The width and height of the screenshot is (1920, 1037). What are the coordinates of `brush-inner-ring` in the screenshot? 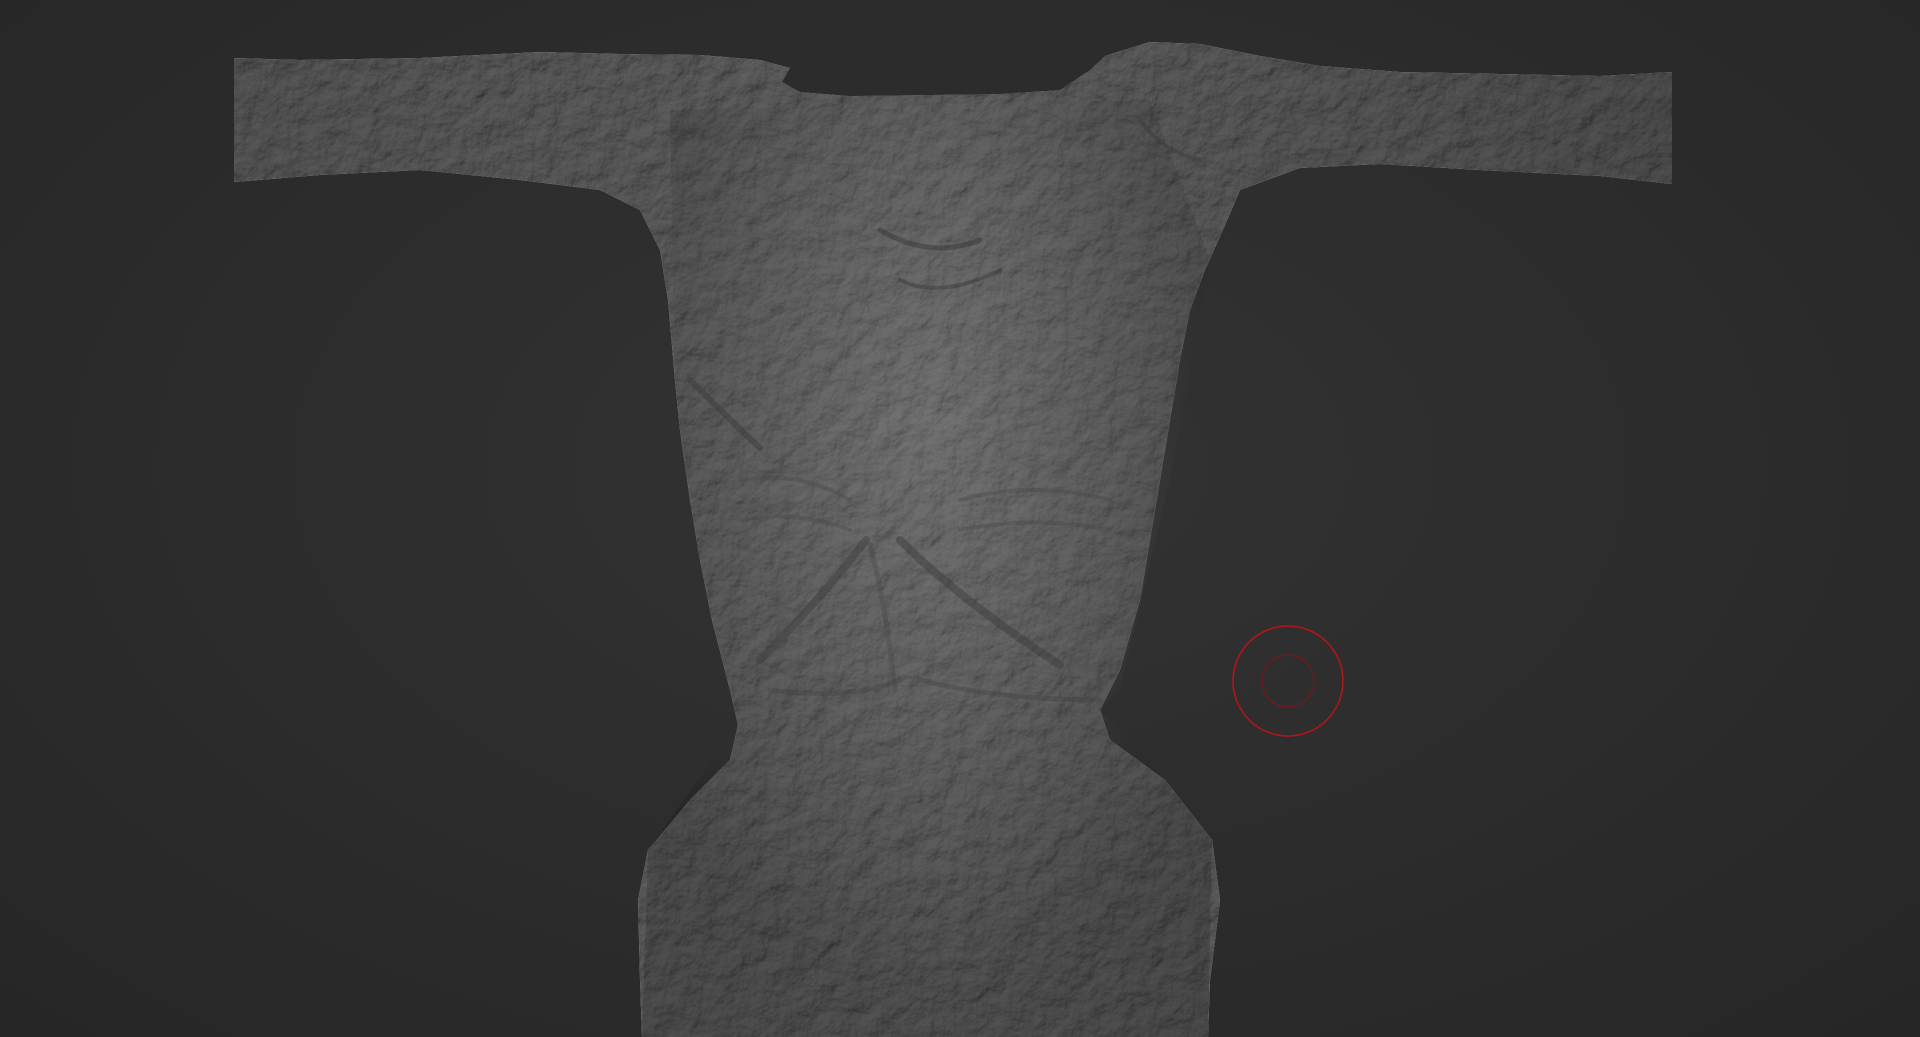 It's located at (1288, 681).